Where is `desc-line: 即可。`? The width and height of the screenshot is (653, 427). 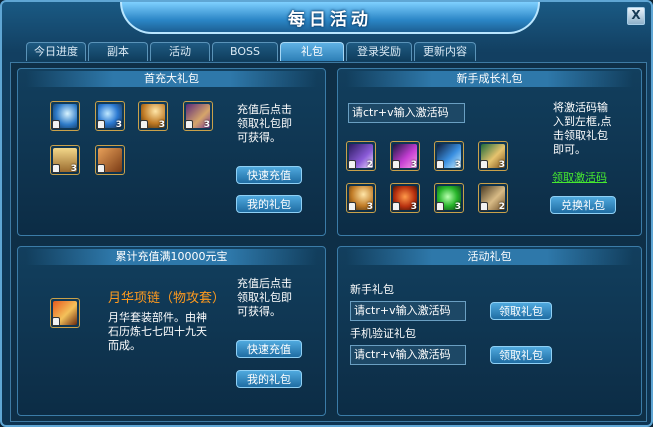 desc-line: 即可。 is located at coordinates (569, 149).